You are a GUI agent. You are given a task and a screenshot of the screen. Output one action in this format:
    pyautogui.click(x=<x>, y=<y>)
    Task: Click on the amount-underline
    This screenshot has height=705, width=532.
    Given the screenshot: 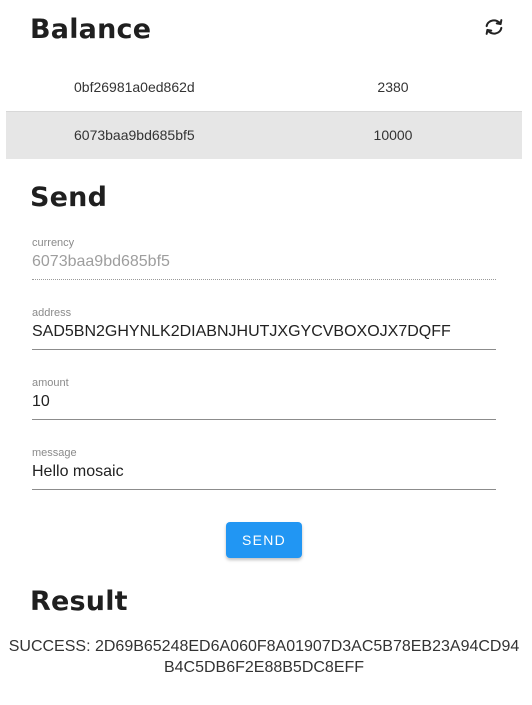 What is the action you would take?
    pyautogui.click(x=264, y=419)
    